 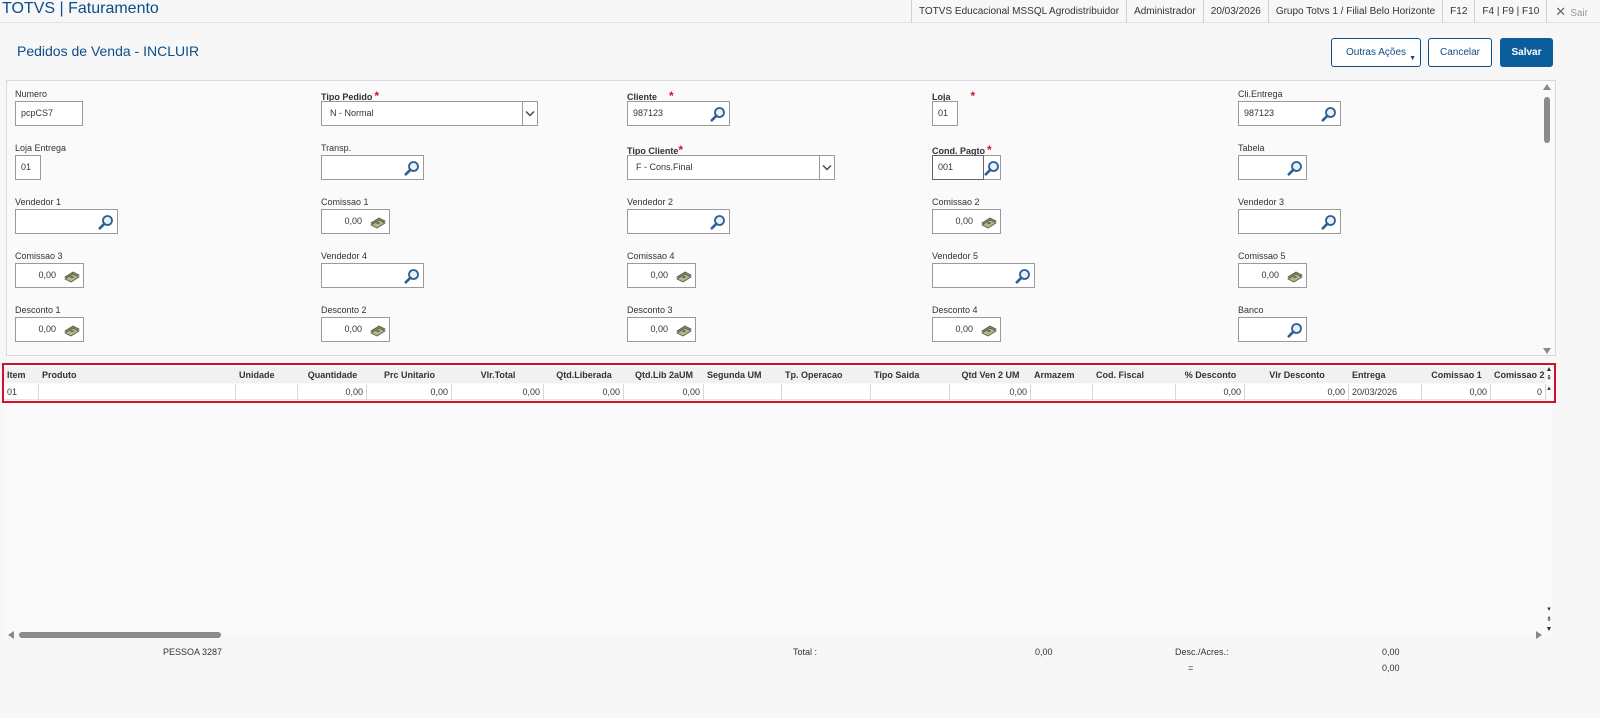 What do you see at coordinates (775, 635) in the screenshot?
I see `grid-horizontal-scrollbar` at bounding box center [775, 635].